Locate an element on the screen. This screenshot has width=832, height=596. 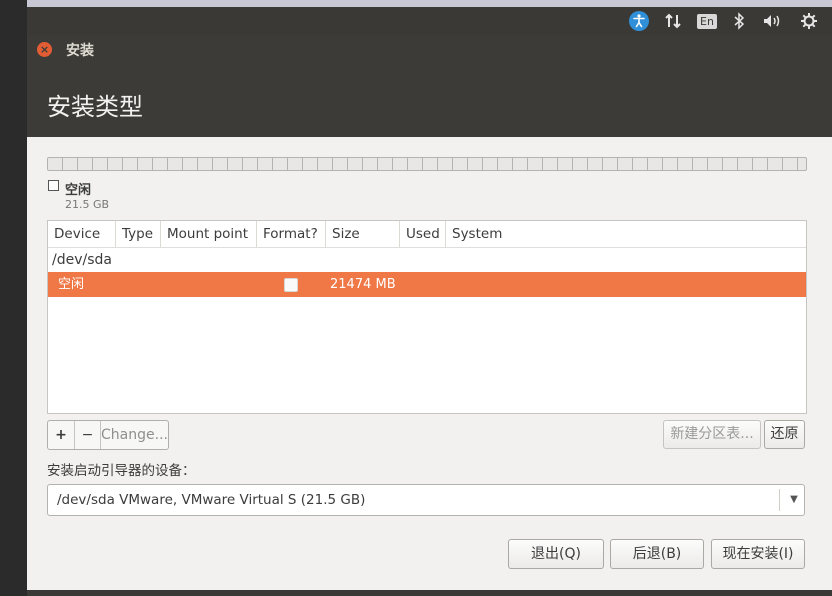
column-device: Device is located at coordinates (82, 234).